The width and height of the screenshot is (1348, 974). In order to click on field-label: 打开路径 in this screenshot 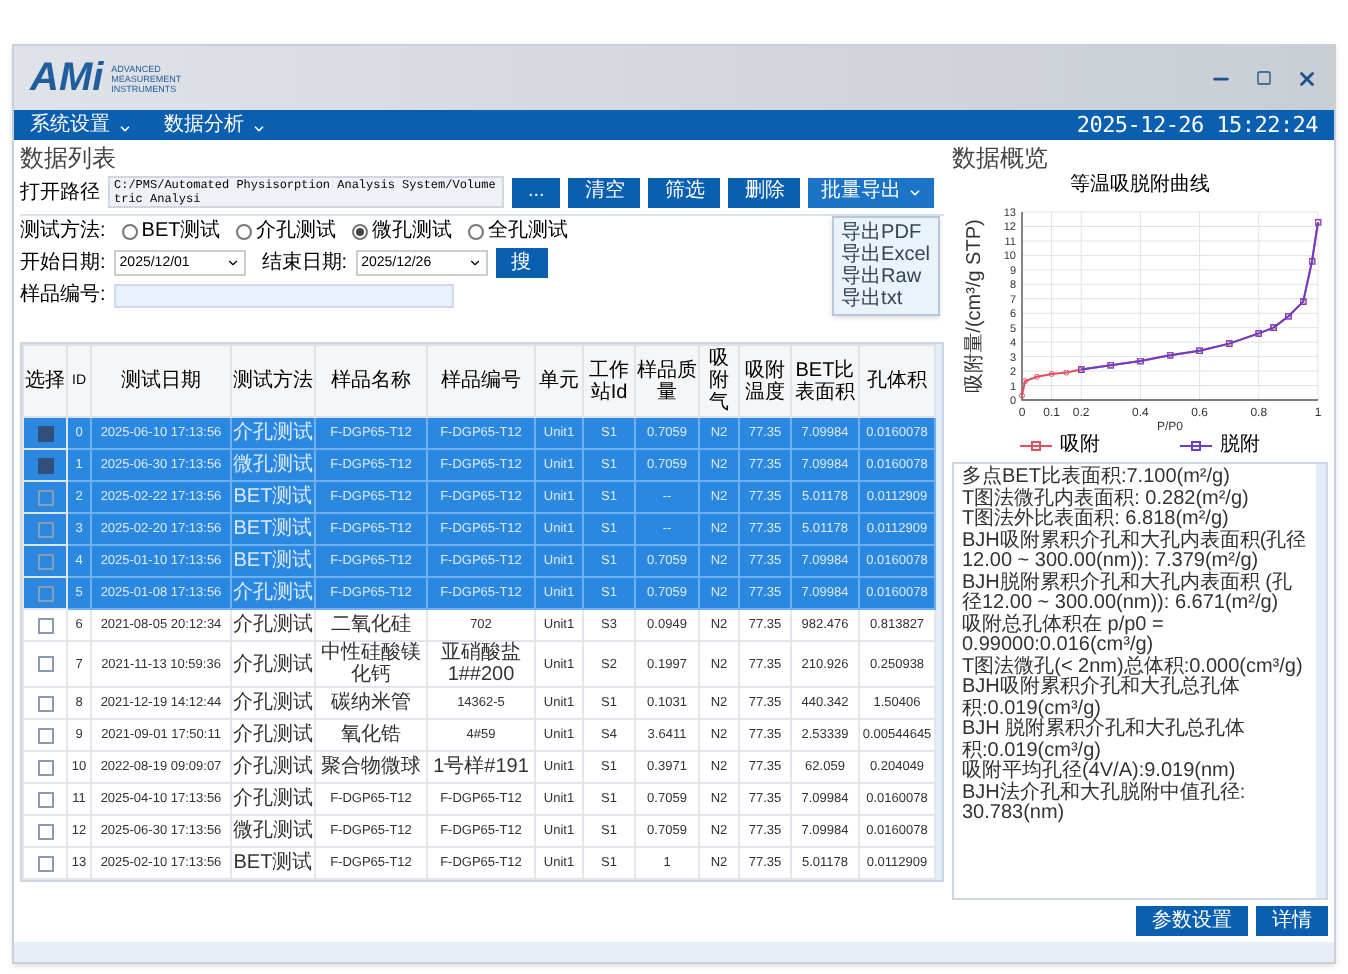, I will do `click(60, 193)`.